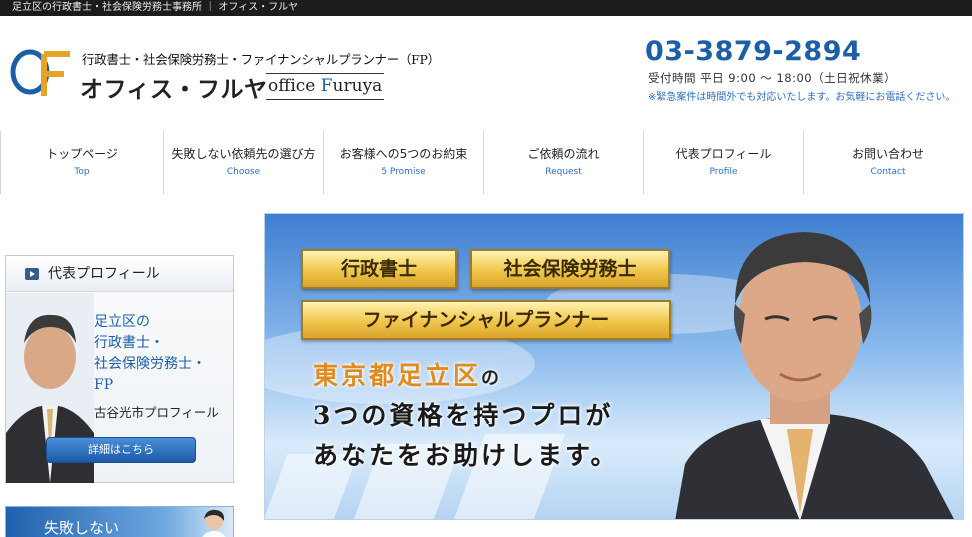 The image size is (972, 537). What do you see at coordinates (104, 385) in the screenshot?
I see `profile-line: FP` at bounding box center [104, 385].